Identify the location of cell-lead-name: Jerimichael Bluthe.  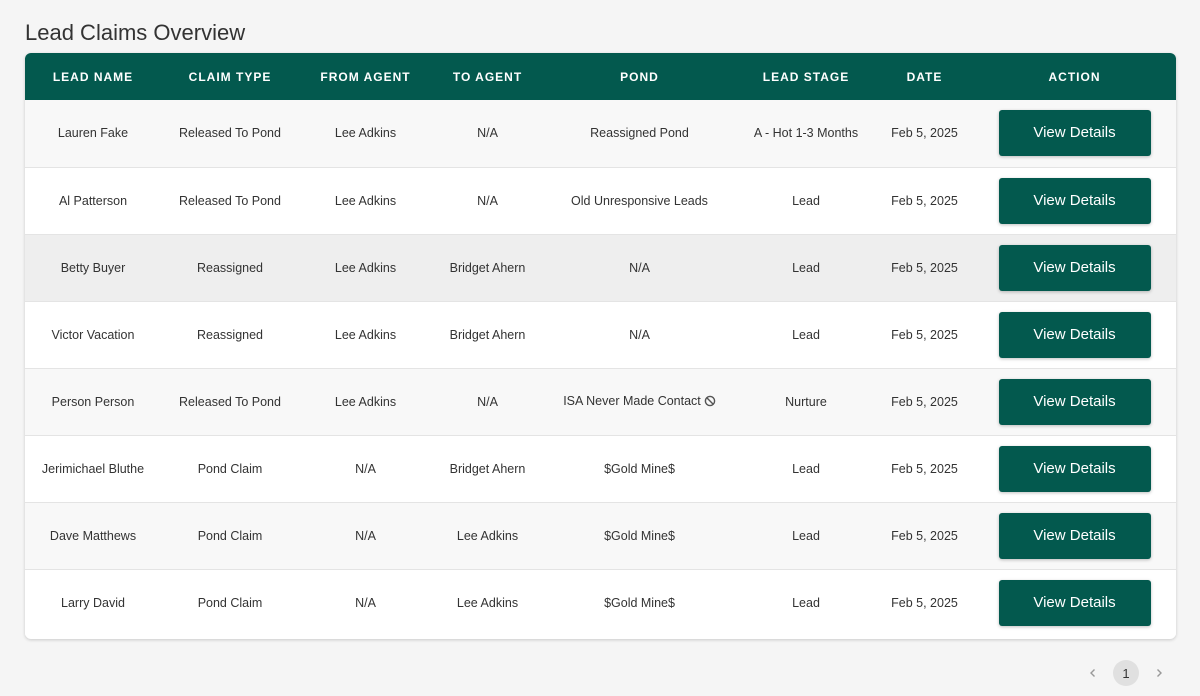
(93, 468).